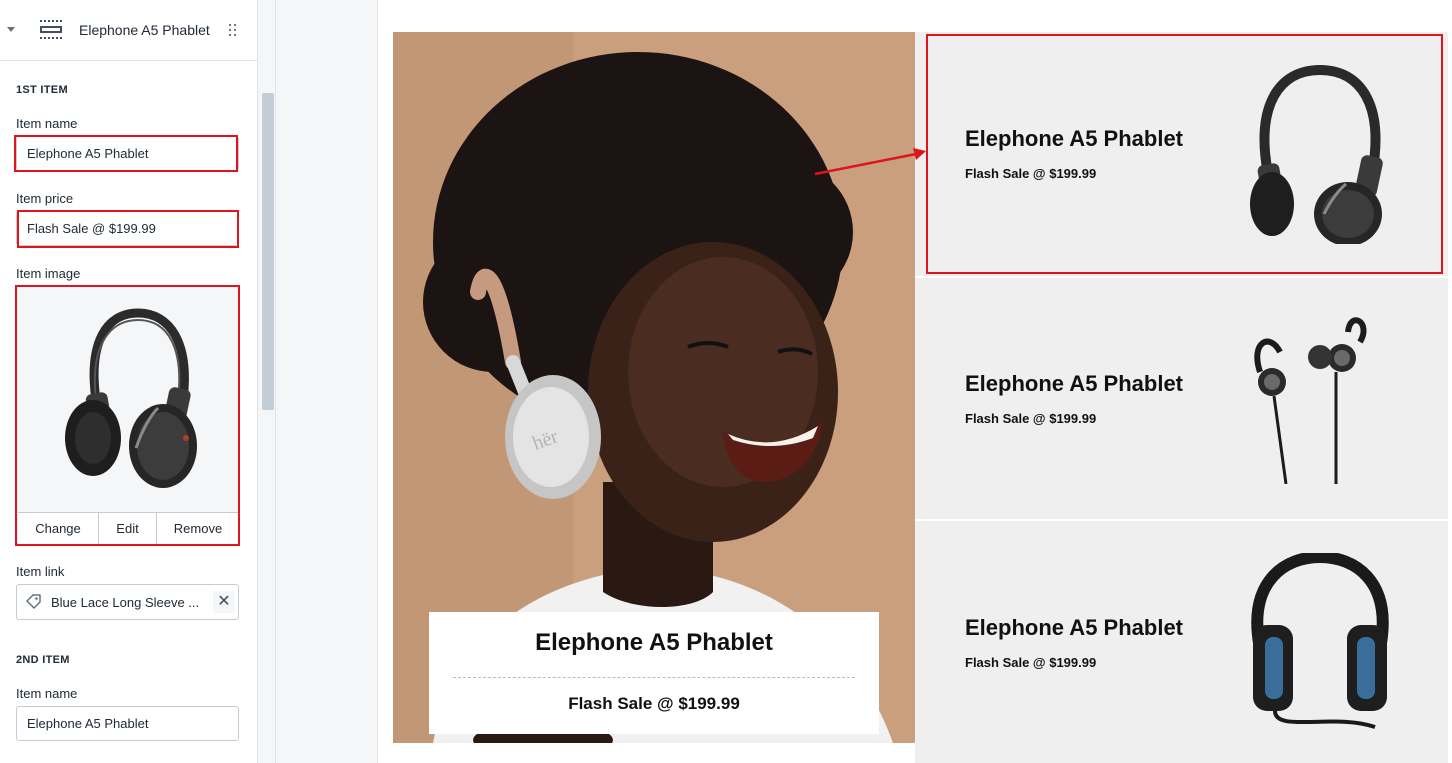 Image resolution: width=1452 pixels, height=763 pixels. I want to click on divider, so click(654, 677).